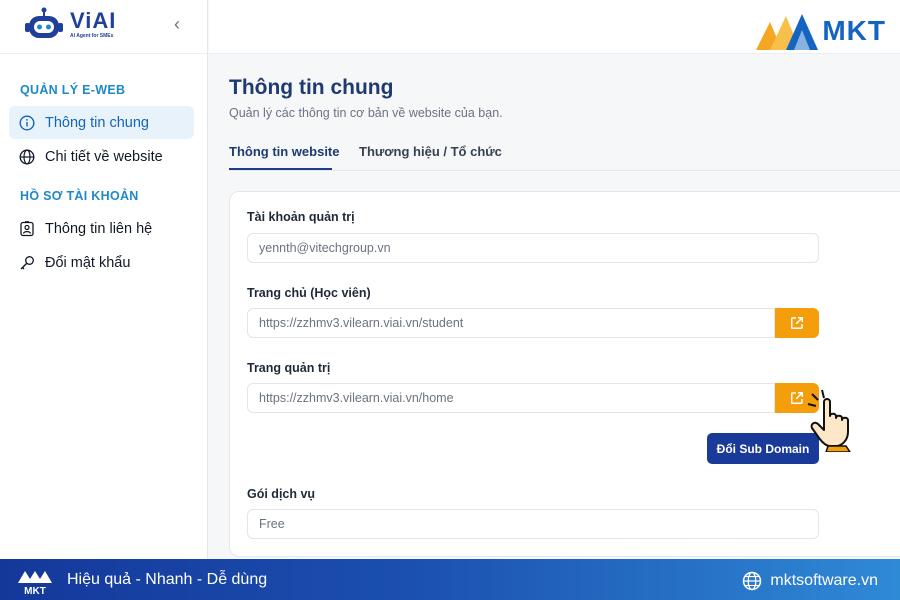 This screenshot has width=900, height=600. Describe the element at coordinates (554, 27) in the screenshot. I see `top-bar: MKT` at that location.